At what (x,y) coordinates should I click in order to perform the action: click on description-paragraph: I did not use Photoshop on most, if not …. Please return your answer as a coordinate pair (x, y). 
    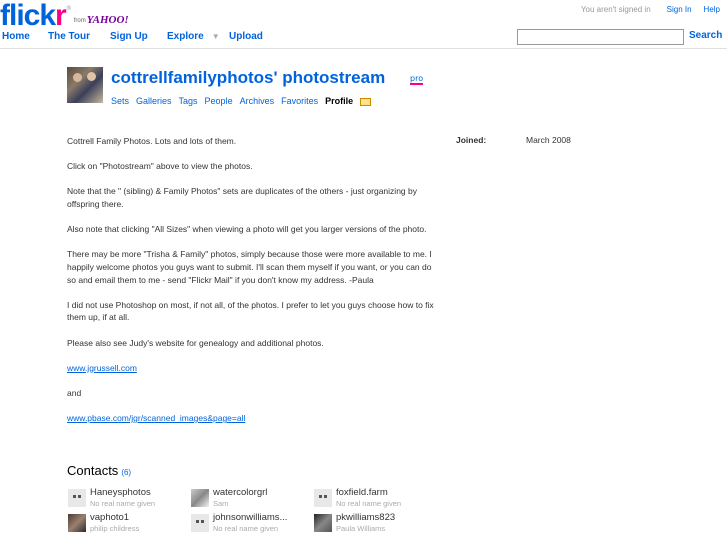
    Looking at the image, I should click on (250, 311).